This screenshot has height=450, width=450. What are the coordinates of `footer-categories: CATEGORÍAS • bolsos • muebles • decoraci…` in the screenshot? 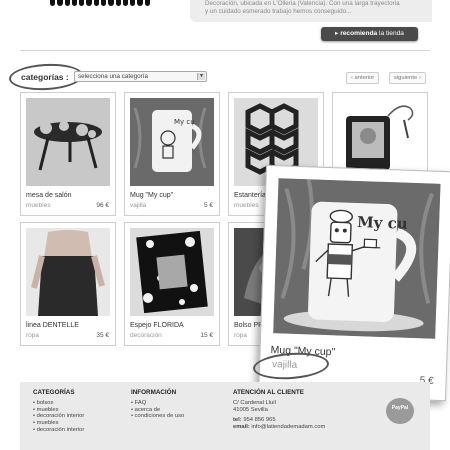 It's located at (58, 411).